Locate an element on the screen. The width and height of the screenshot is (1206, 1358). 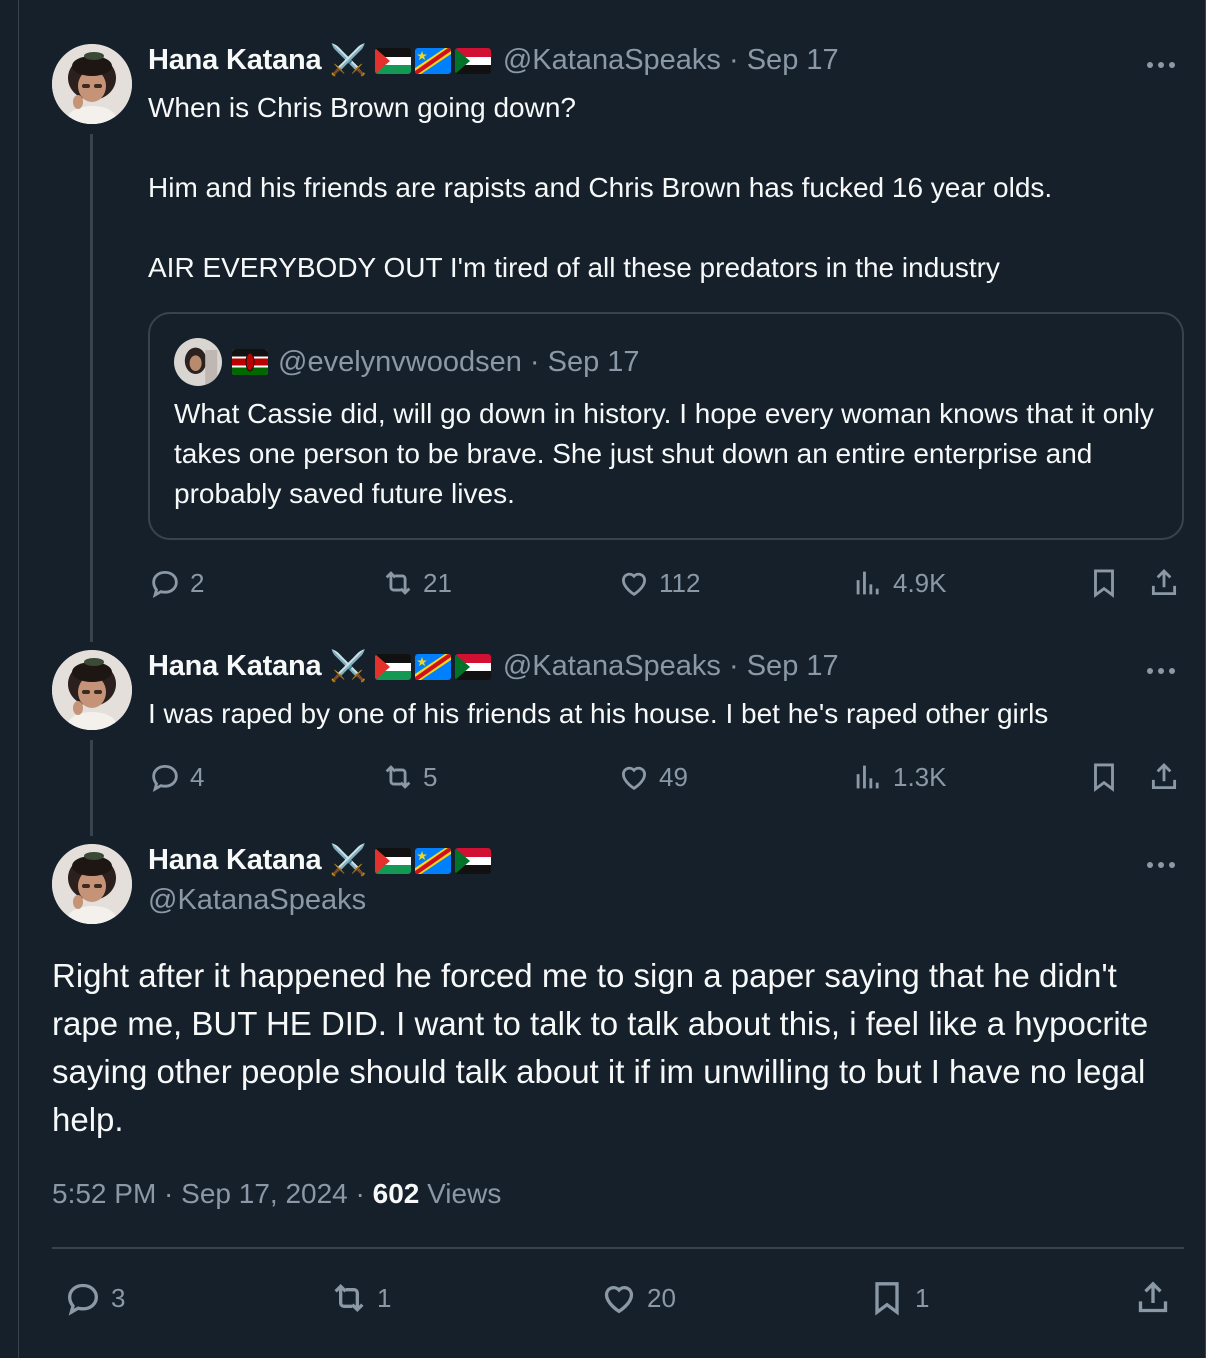
reply-count: 4 is located at coordinates (197, 776).